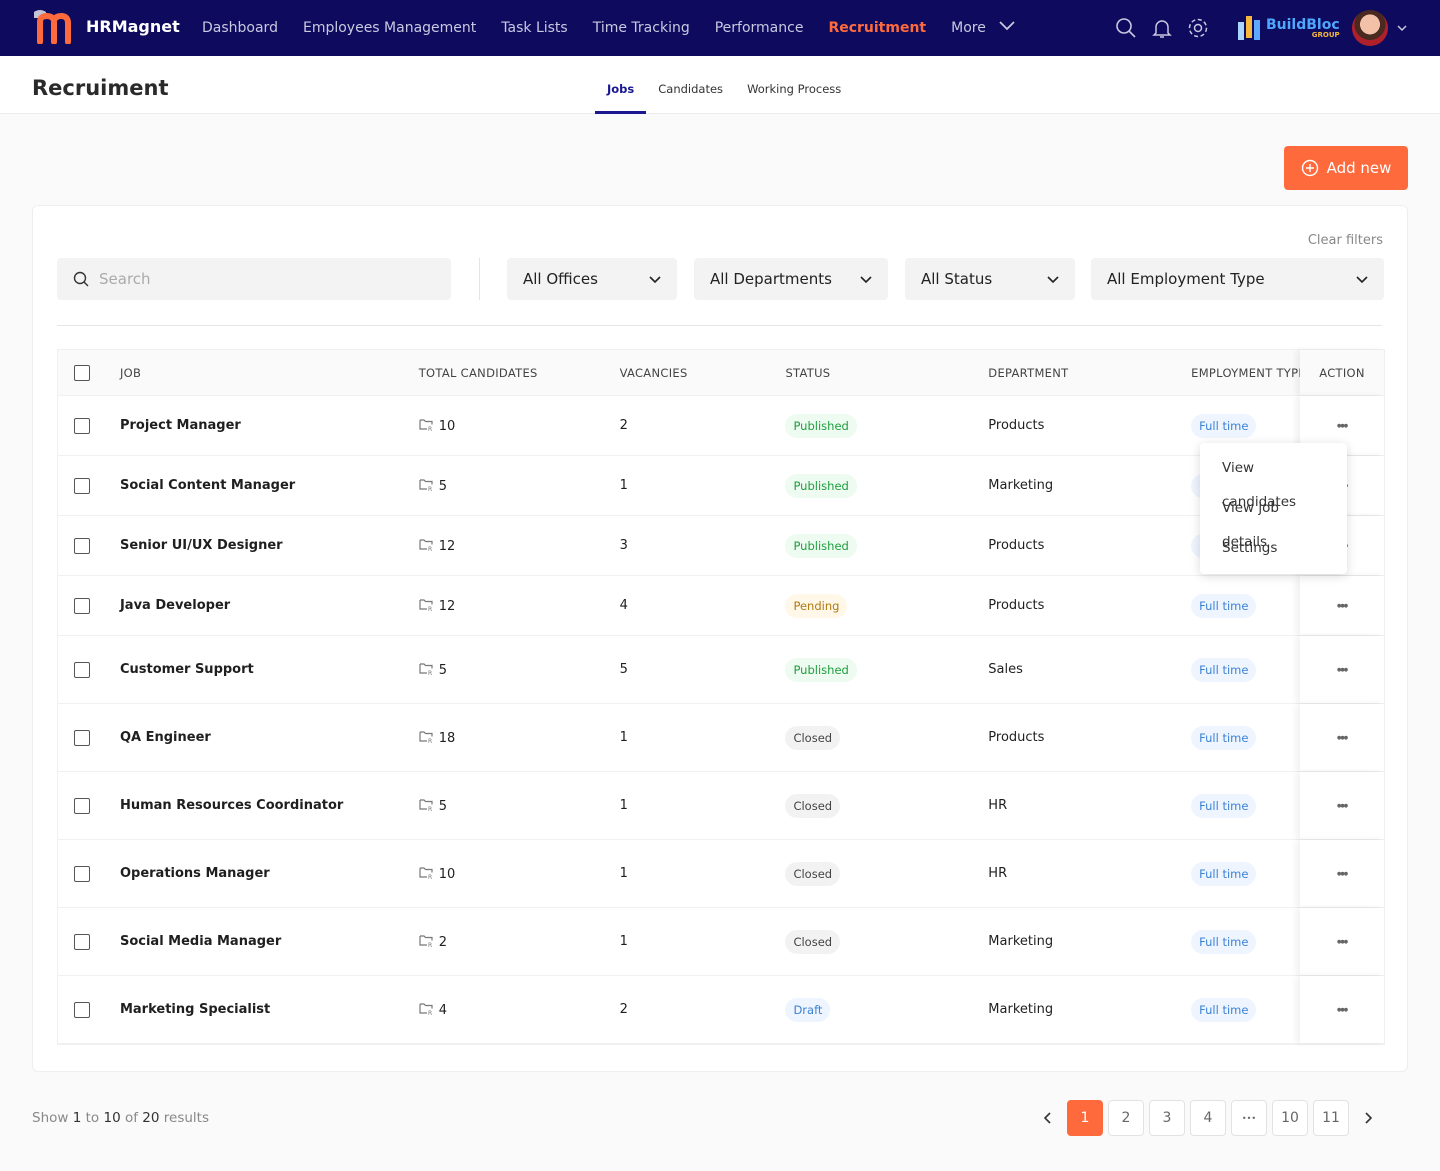  I want to click on page-button: 4, so click(1208, 1118).